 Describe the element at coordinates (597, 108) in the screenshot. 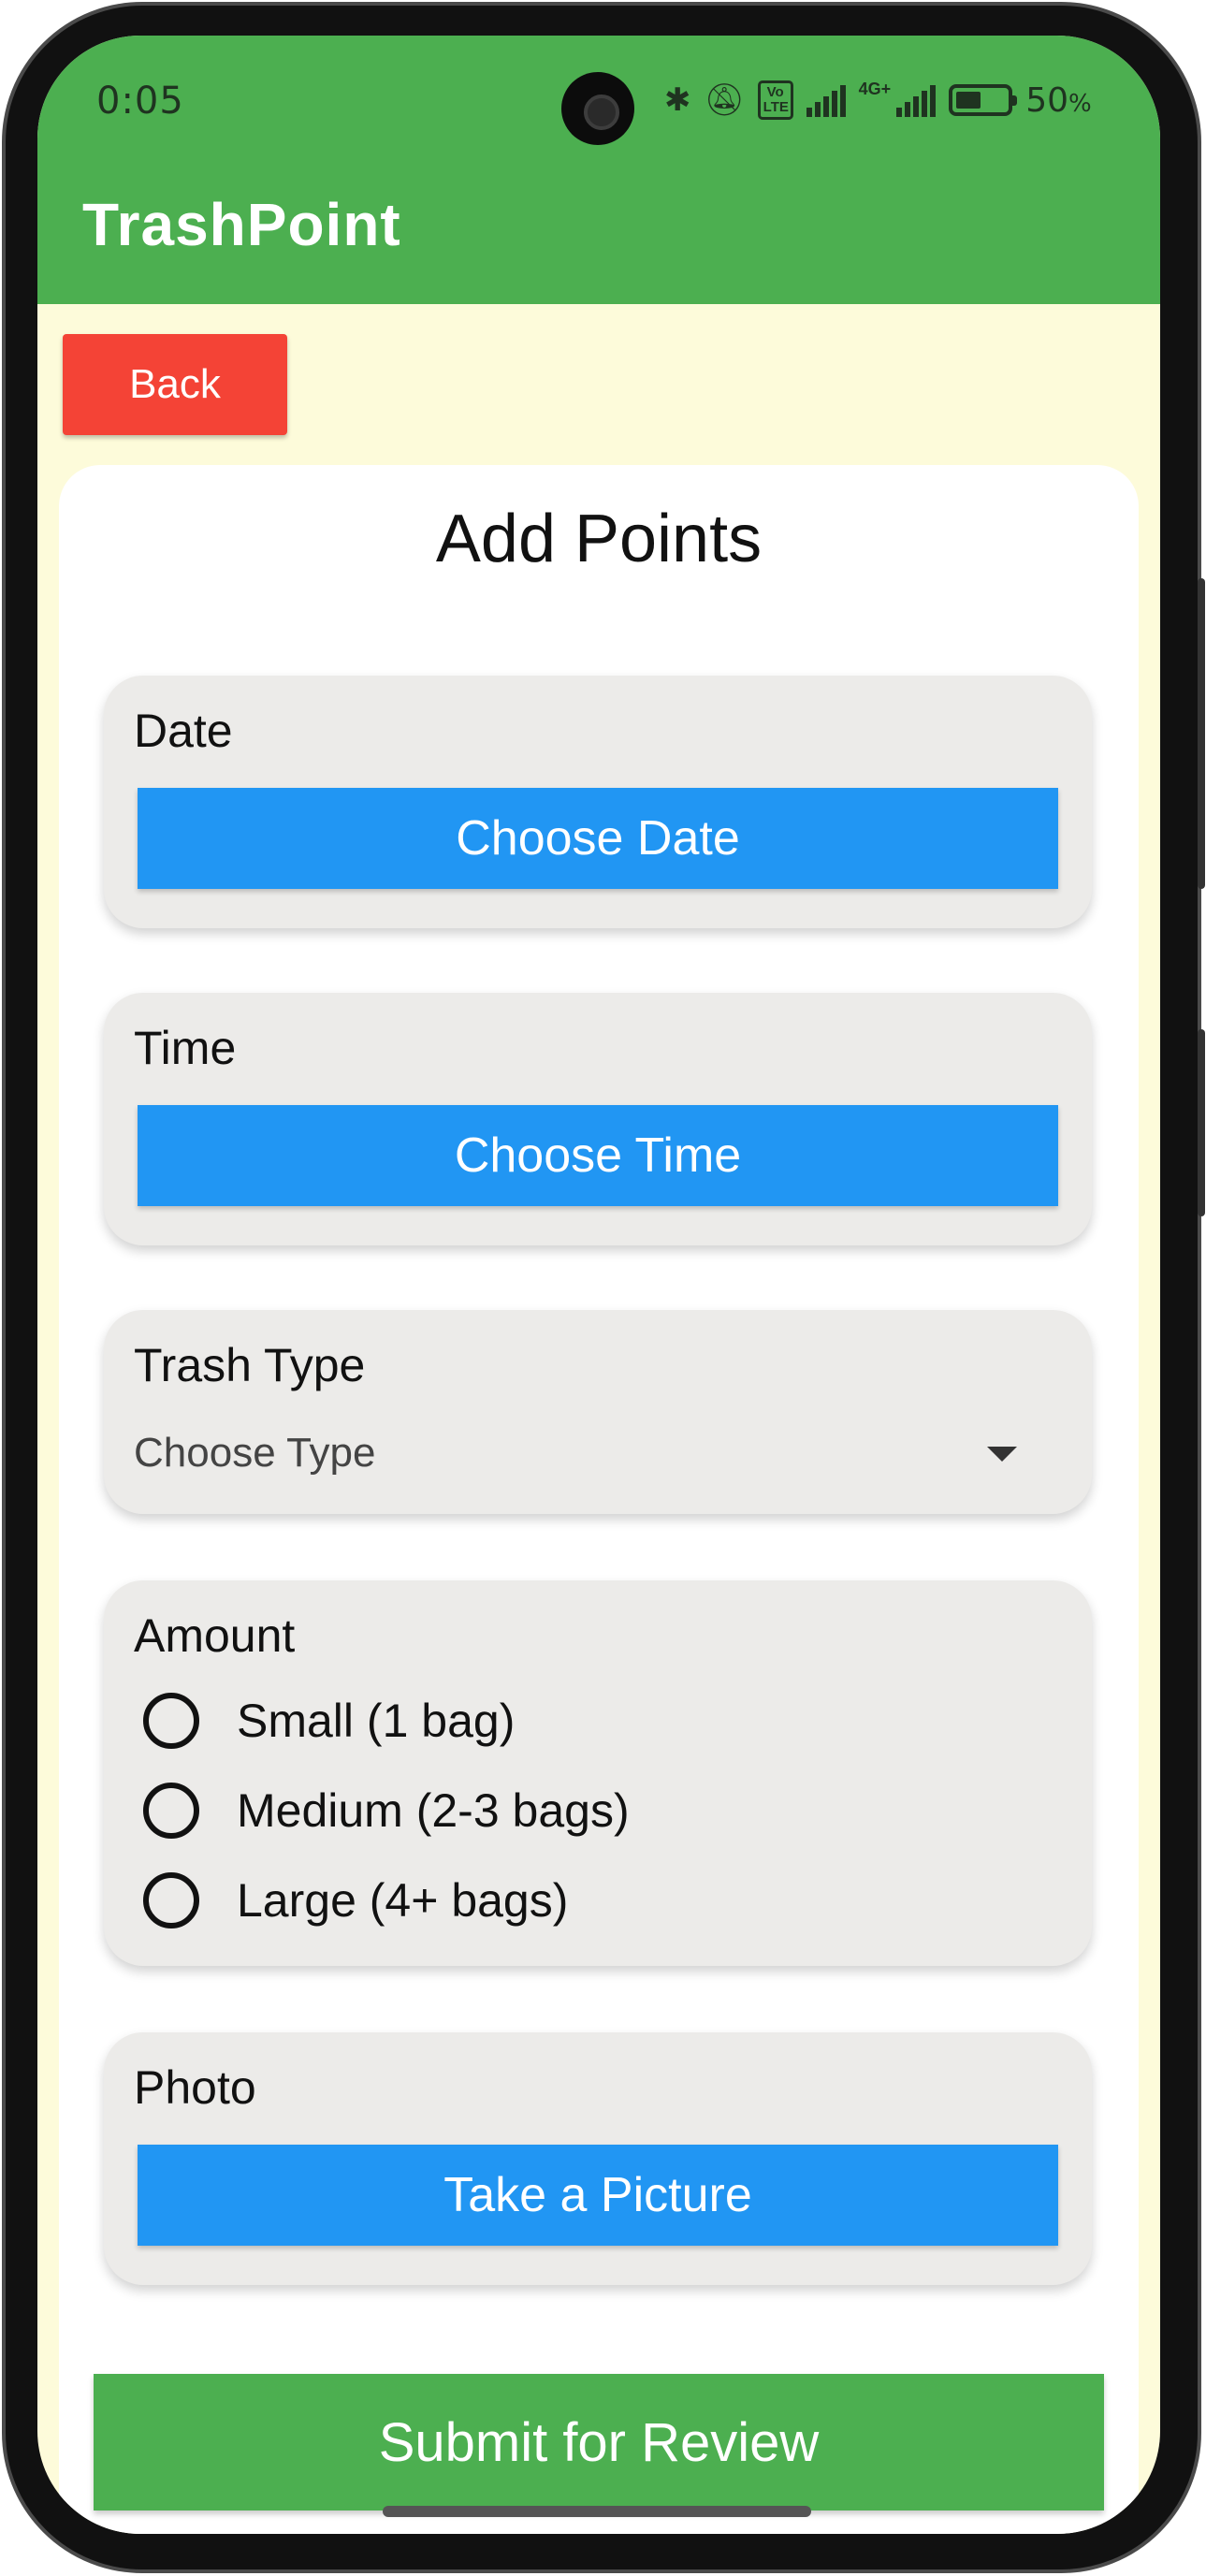

I see `front-camera` at that location.